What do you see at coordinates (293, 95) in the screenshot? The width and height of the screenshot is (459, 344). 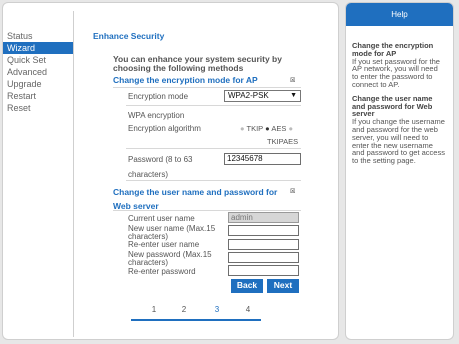 I see `dropdown-arrow-icon: ▼` at bounding box center [293, 95].